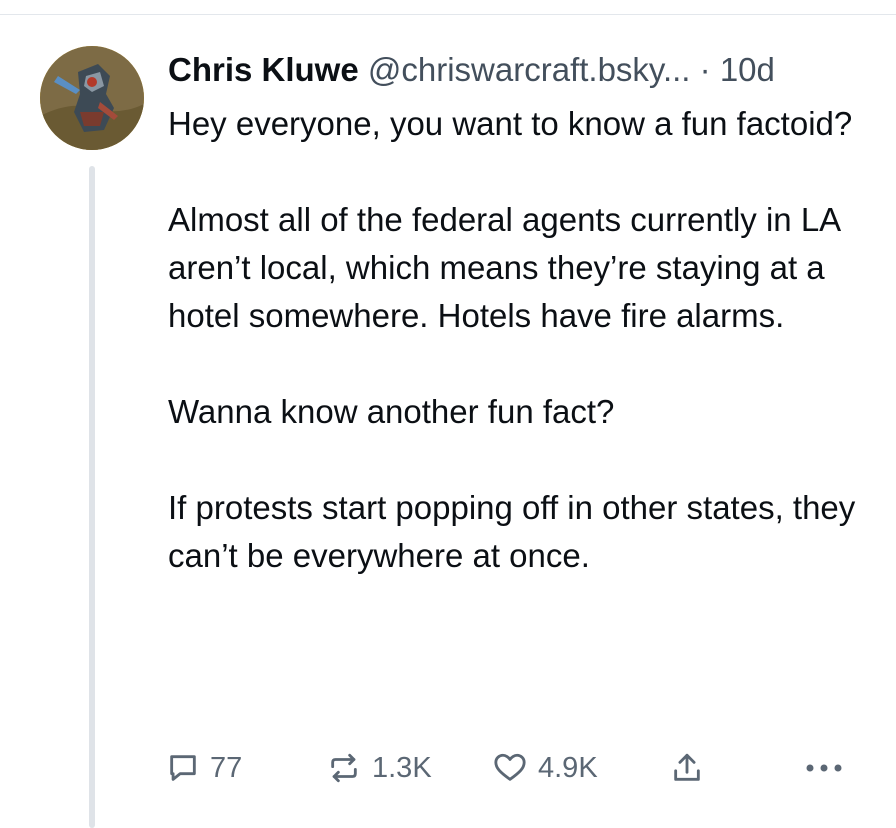  Describe the element at coordinates (510, 768) in the screenshot. I see `heart-icon` at that location.